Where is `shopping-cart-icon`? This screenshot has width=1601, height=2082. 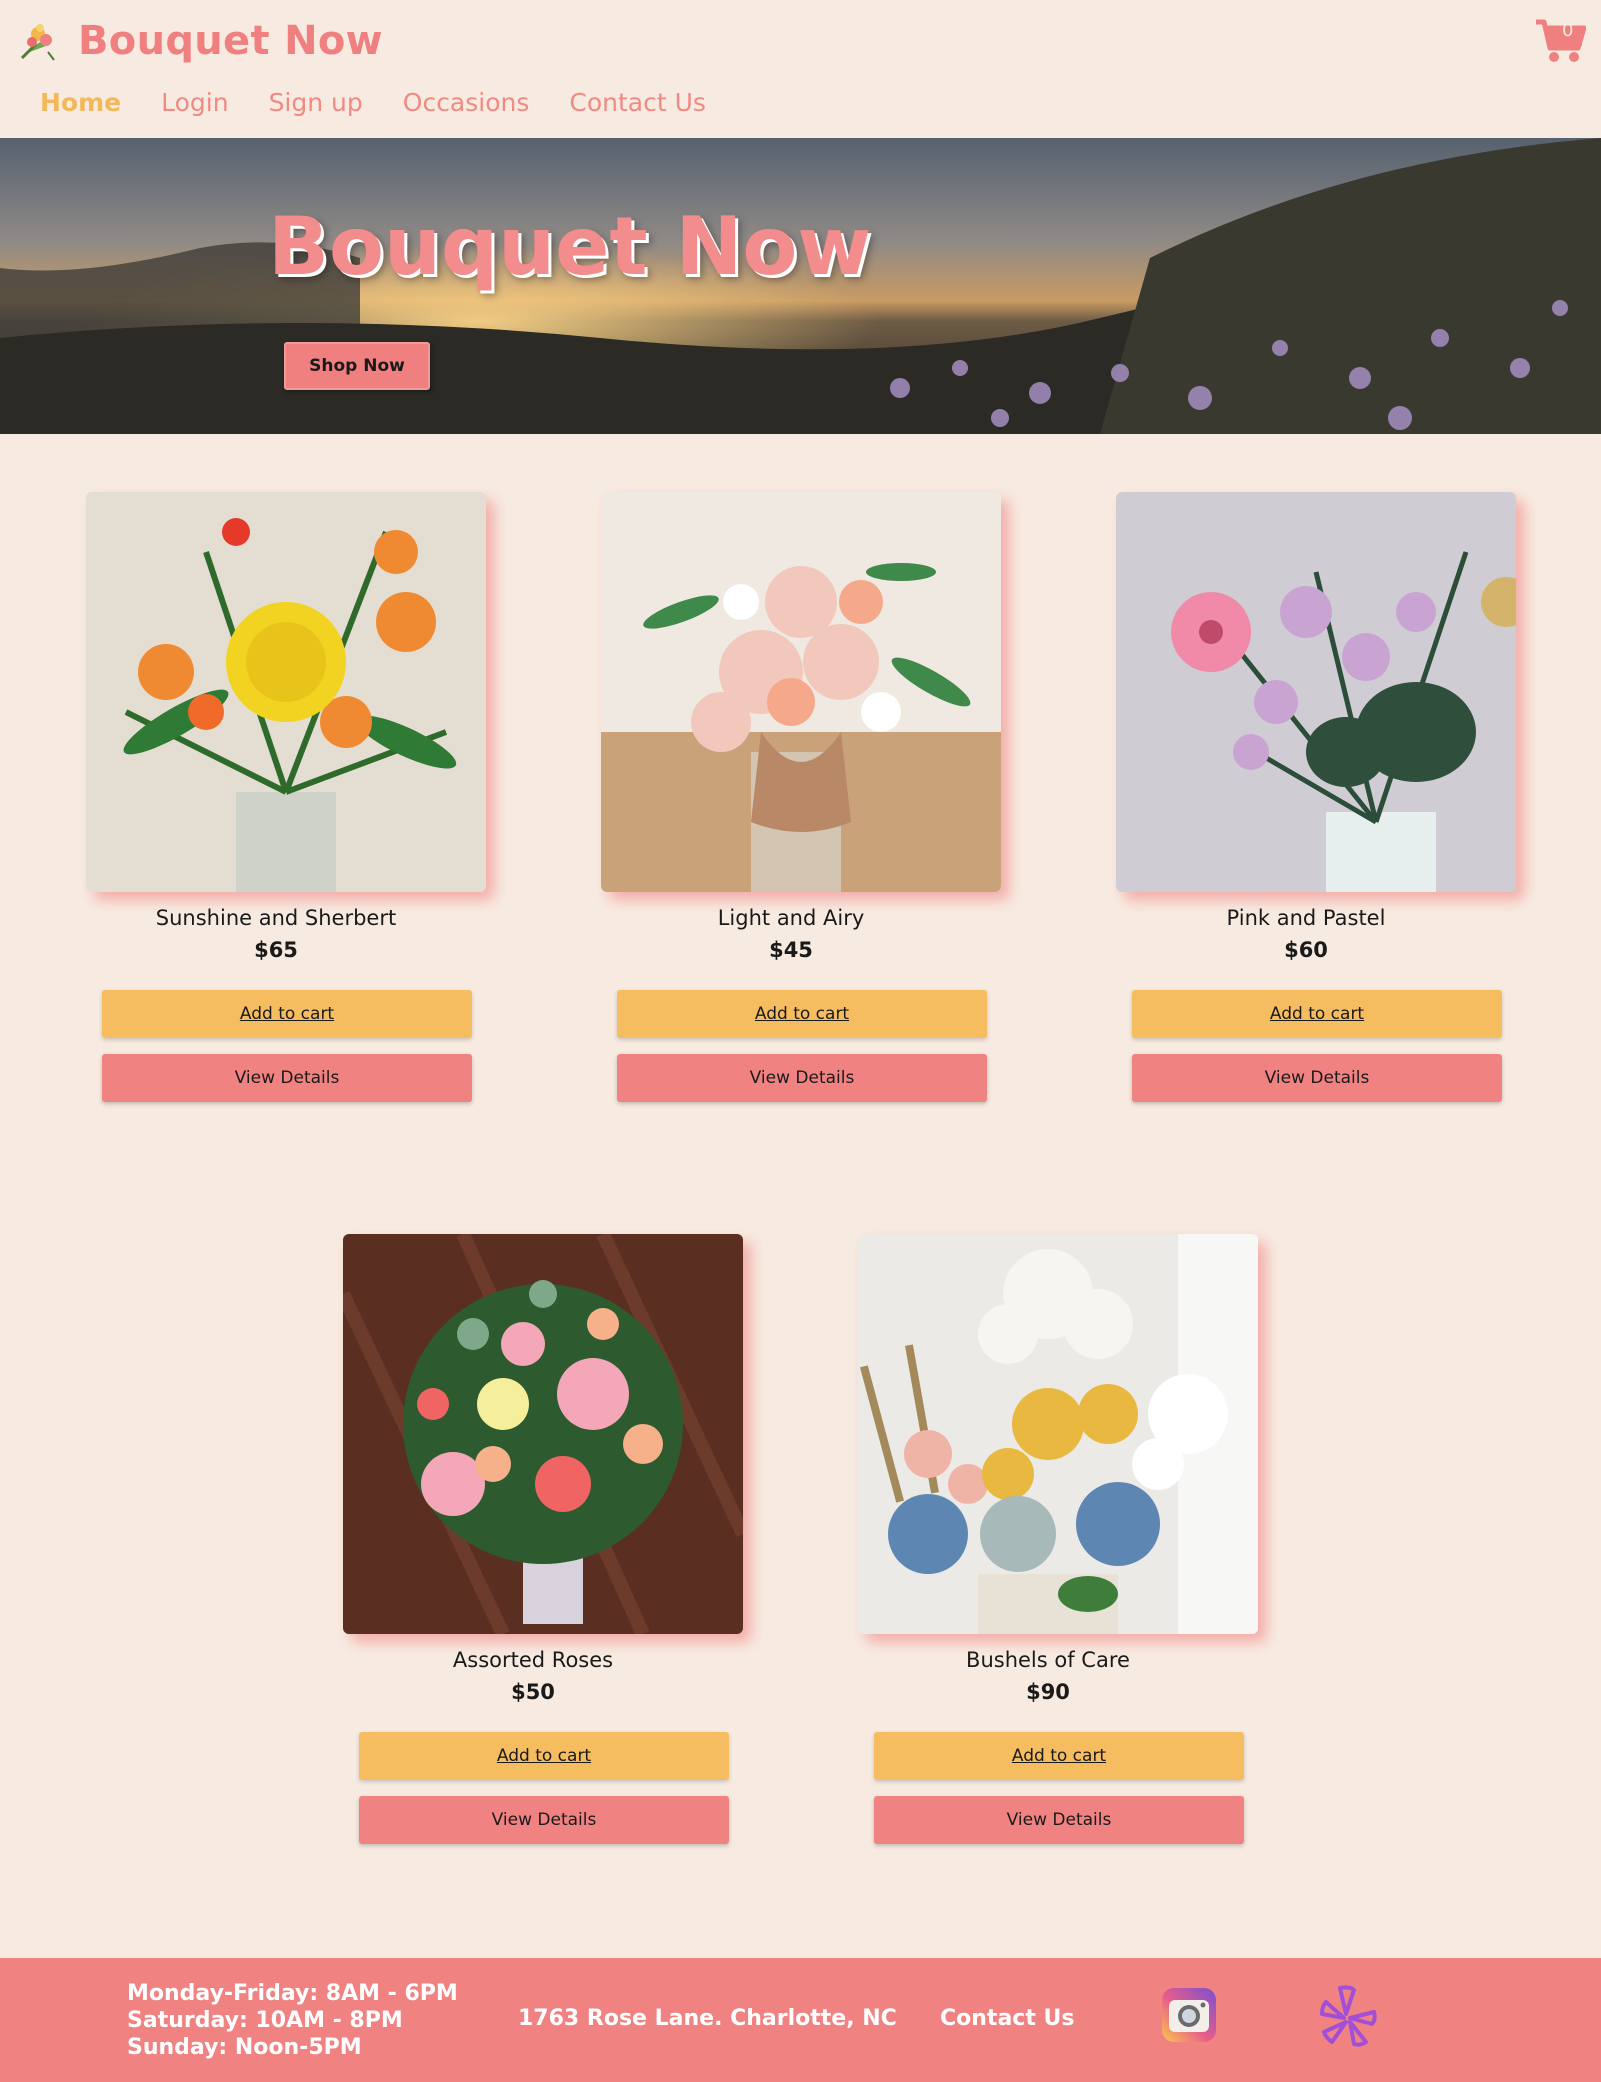 shopping-cart-icon is located at coordinates (1560, 40).